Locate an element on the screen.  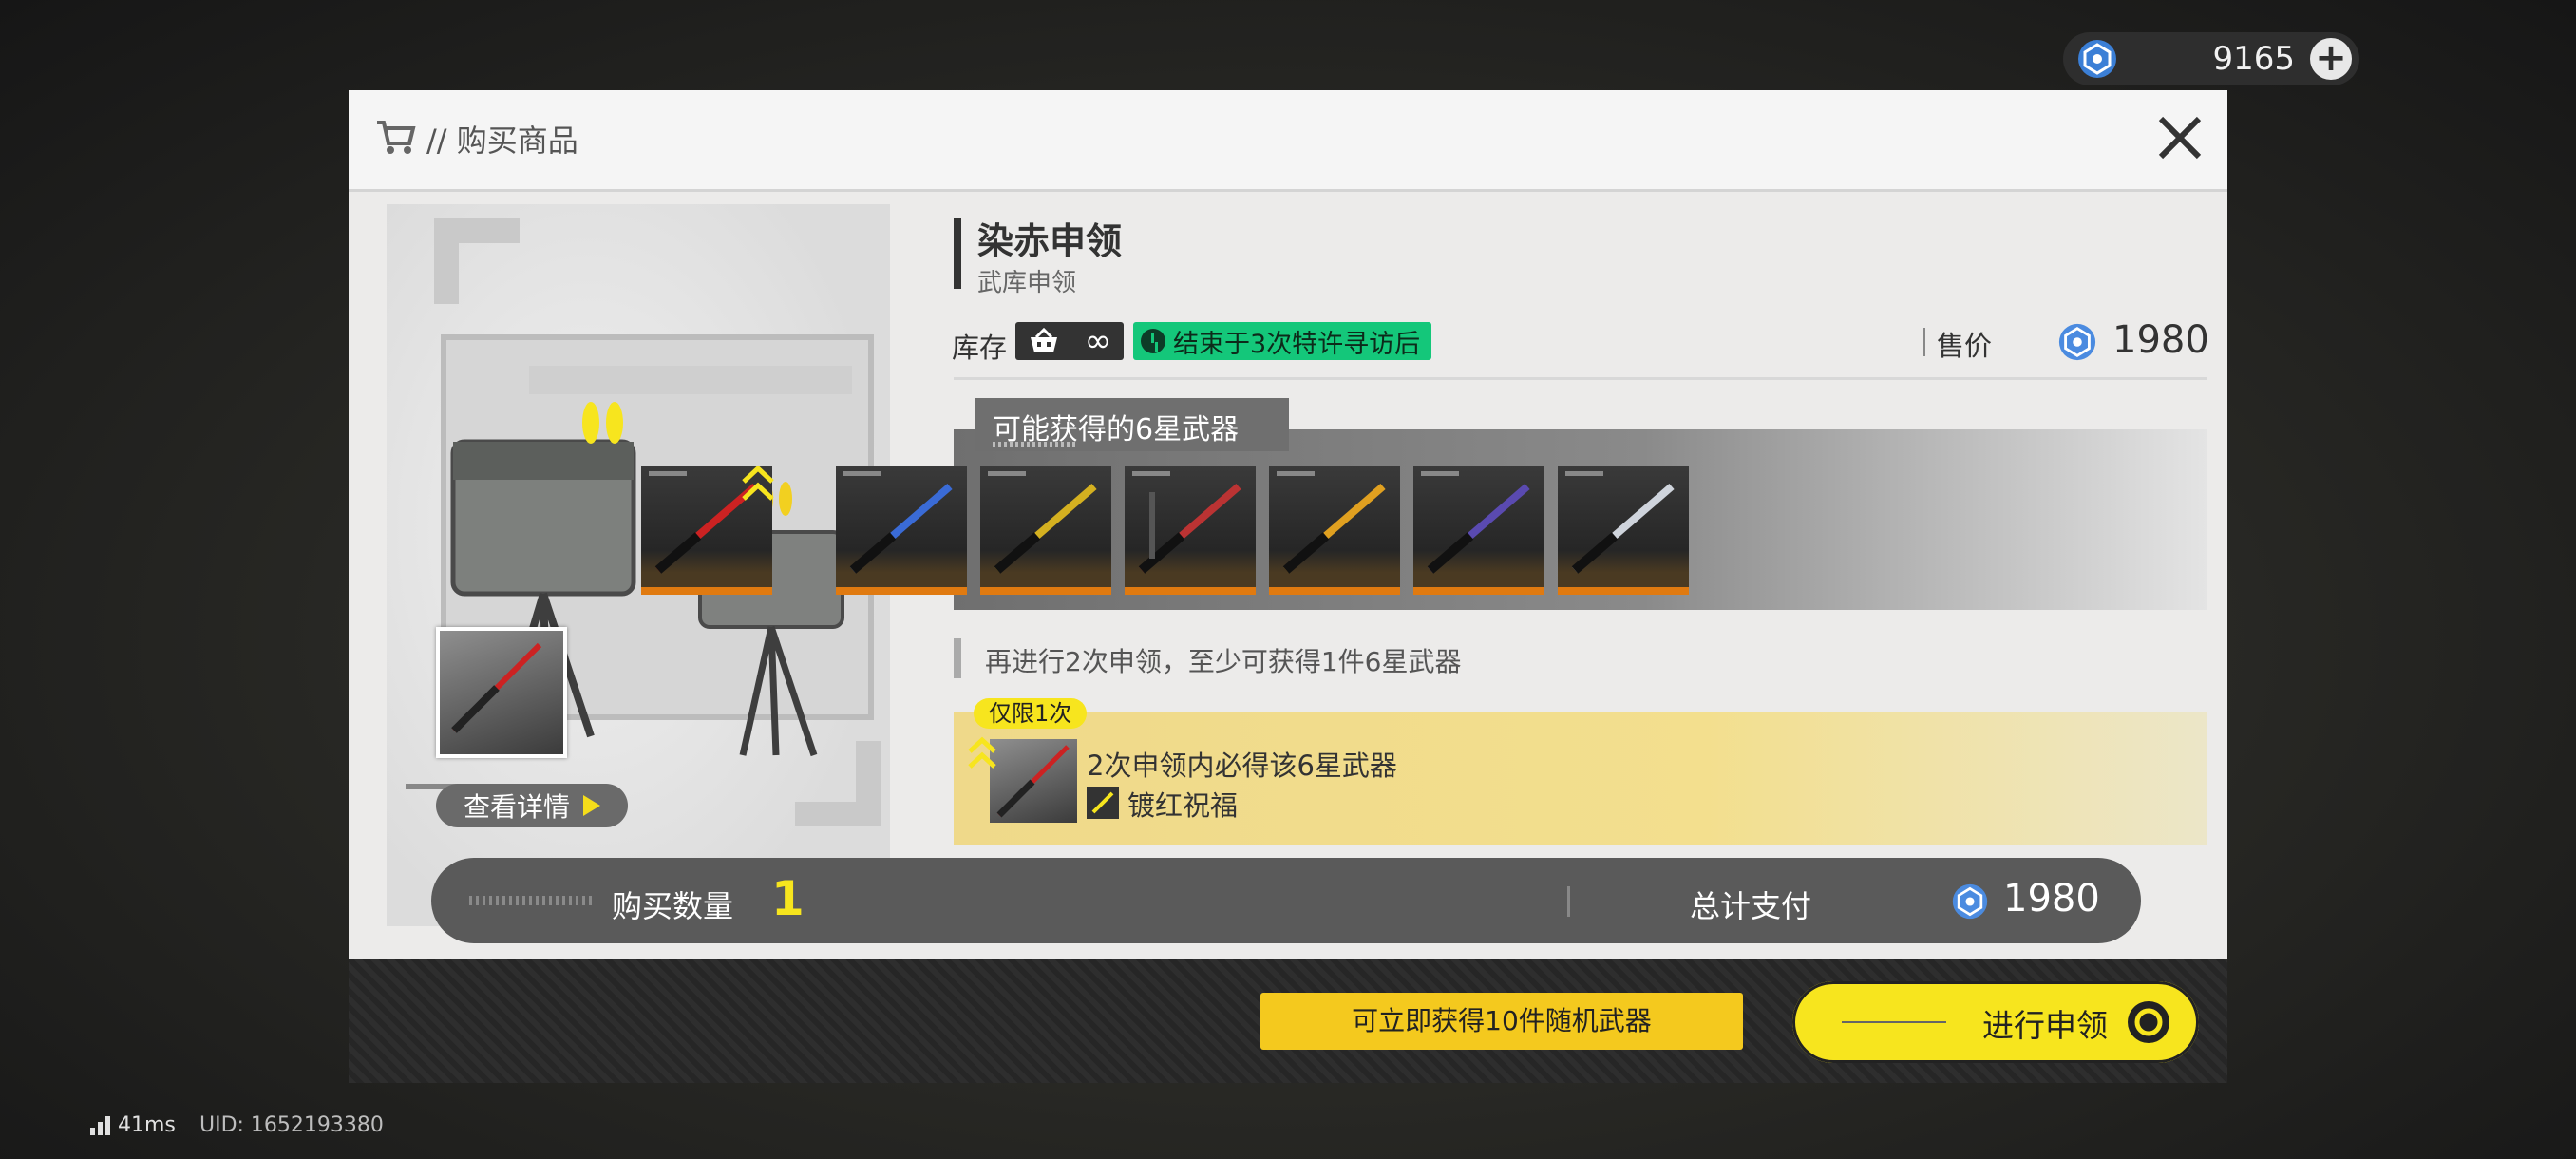
signal-icon is located at coordinates (100, 1125).